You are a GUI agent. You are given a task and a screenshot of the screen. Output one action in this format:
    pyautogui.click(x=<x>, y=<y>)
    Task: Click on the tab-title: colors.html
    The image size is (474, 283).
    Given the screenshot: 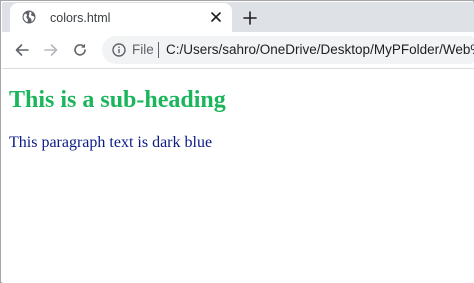 What is the action you would take?
    pyautogui.click(x=80, y=18)
    